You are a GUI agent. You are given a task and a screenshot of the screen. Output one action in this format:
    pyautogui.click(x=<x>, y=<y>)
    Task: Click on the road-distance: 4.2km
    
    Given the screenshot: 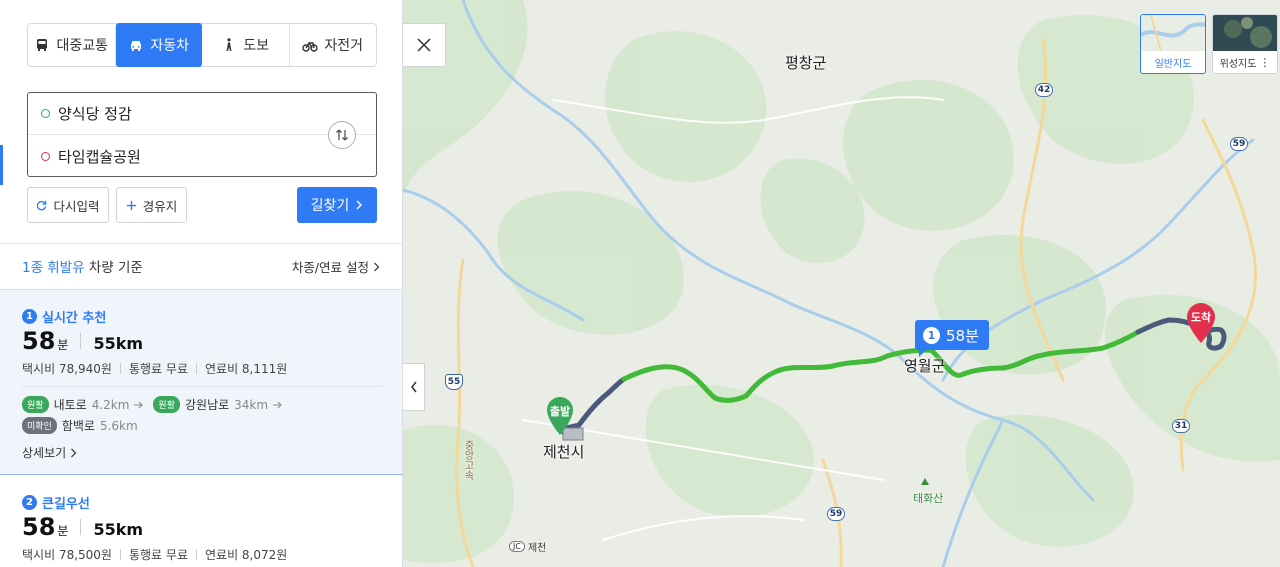 What is the action you would take?
    pyautogui.click(x=110, y=404)
    